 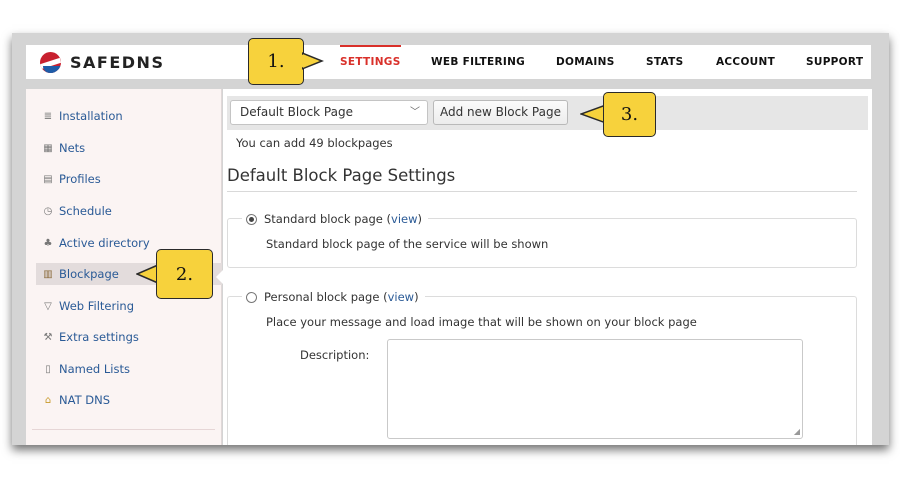 What do you see at coordinates (296, 112) in the screenshot?
I see `blockpage-select-value: Default Block Page` at bounding box center [296, 112].